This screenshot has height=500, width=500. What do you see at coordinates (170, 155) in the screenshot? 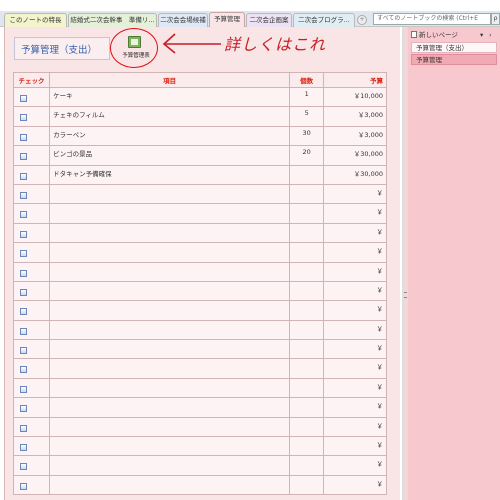
I see `row-item: ビンゴの景品` at bounding box center [170, 155].